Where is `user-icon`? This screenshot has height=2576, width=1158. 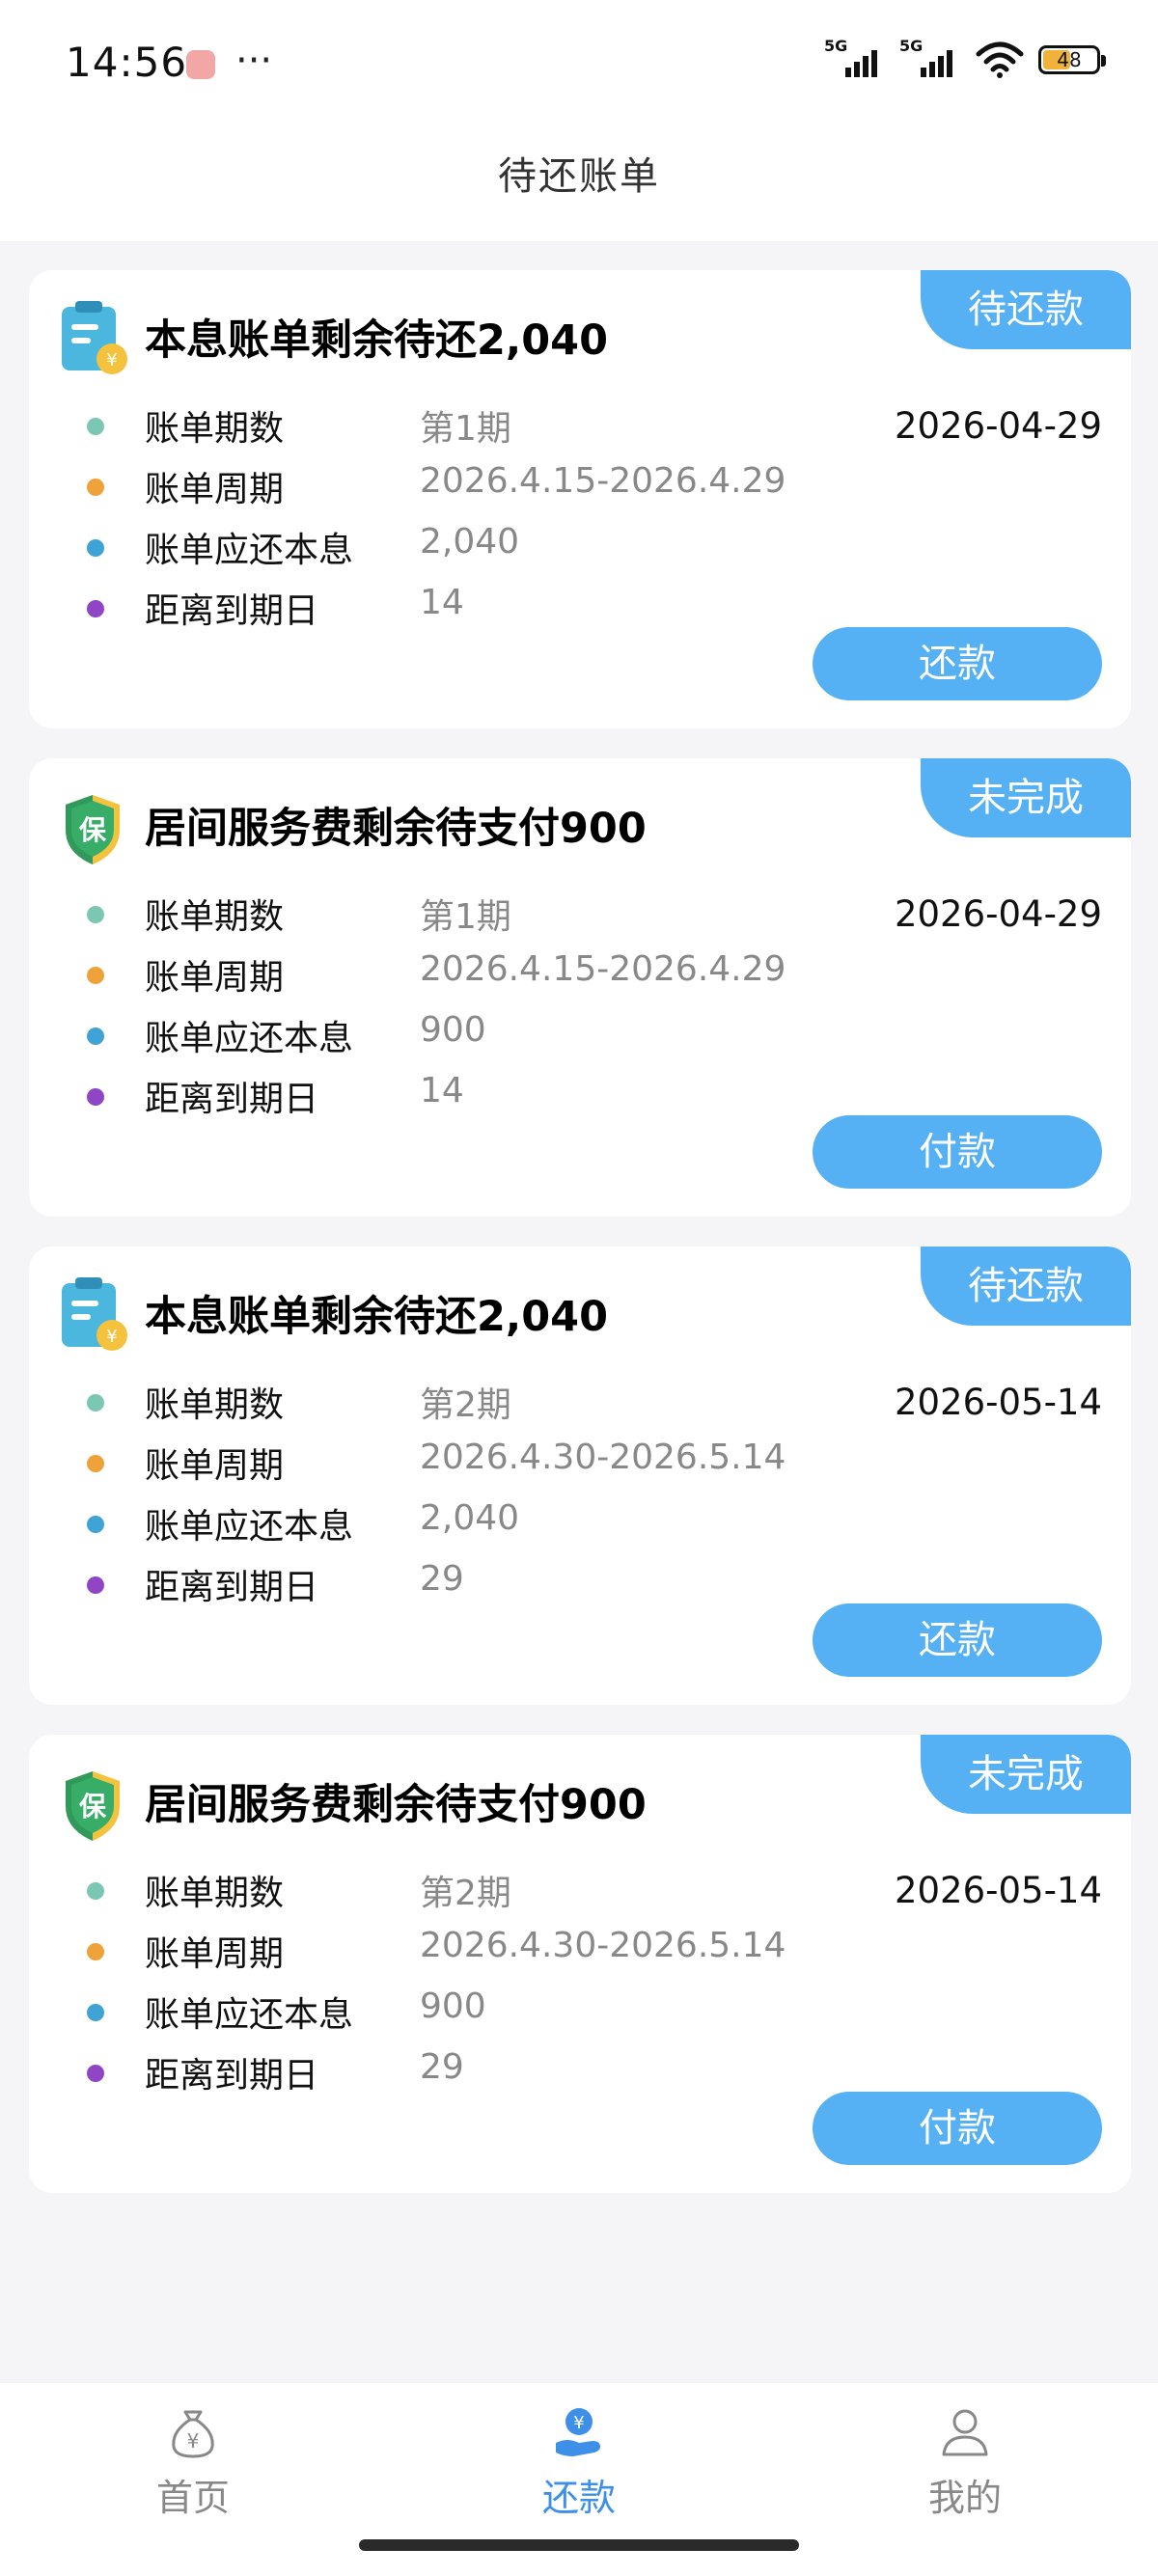 user-icon is located at coordinates (965, 2433).